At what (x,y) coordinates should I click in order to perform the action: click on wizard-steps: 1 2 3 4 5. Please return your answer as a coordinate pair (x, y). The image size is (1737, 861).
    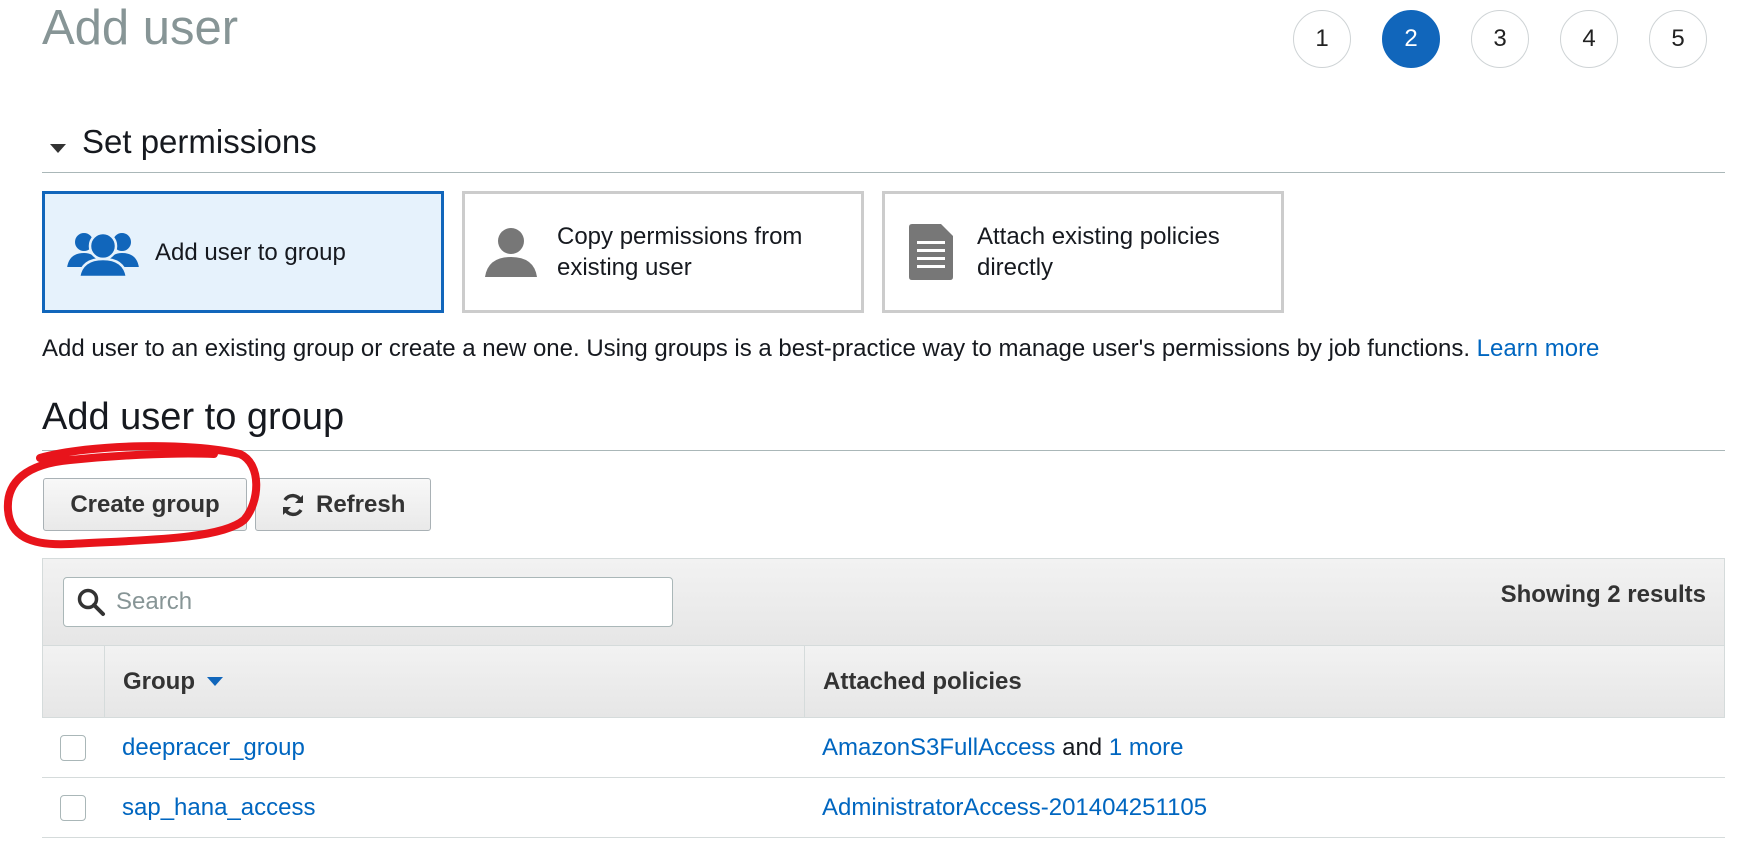
    Looking at the image, I should click on (1500, 39).